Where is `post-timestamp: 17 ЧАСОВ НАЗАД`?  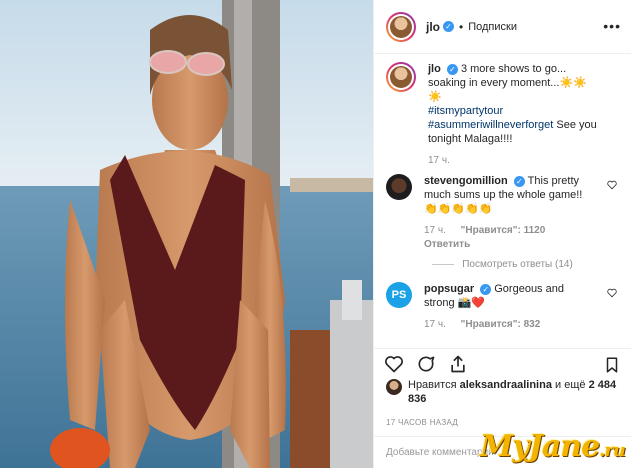 post-timestamp: 17 ЧАСОВ НАЗАД is located at coordinates (422, 422).